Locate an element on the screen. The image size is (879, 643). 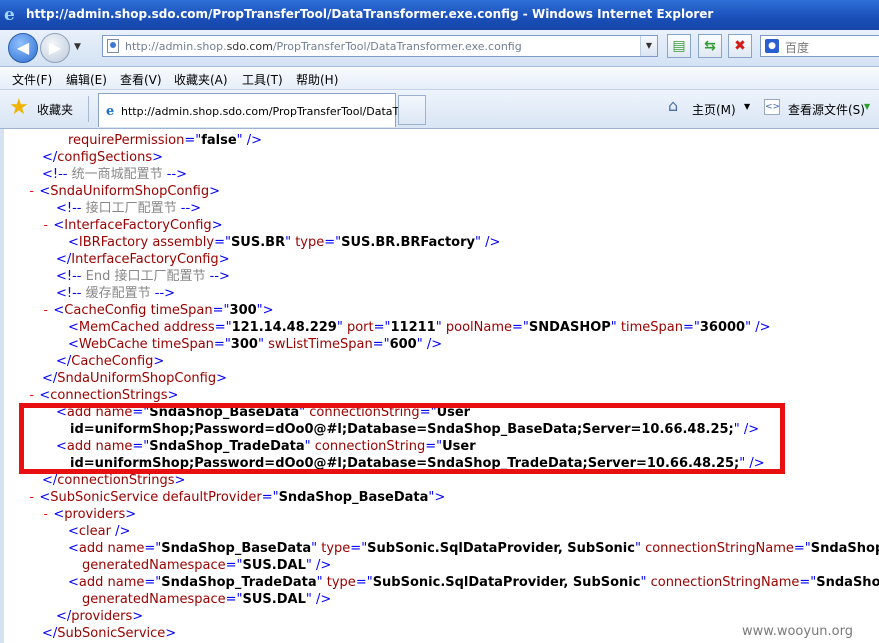
xml-comment: <!-- End 接口工厂配置节 --> is located at coordinates (143, 276).